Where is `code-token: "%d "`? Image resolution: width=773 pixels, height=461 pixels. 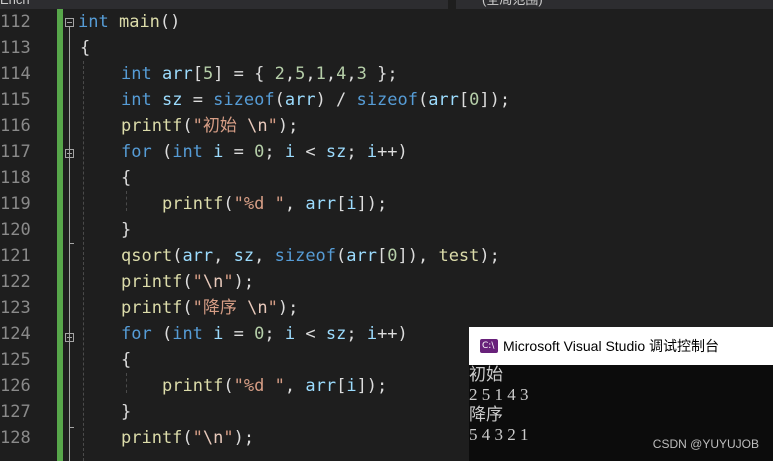 code-token: "%d " is located at coordinates (259, 204).